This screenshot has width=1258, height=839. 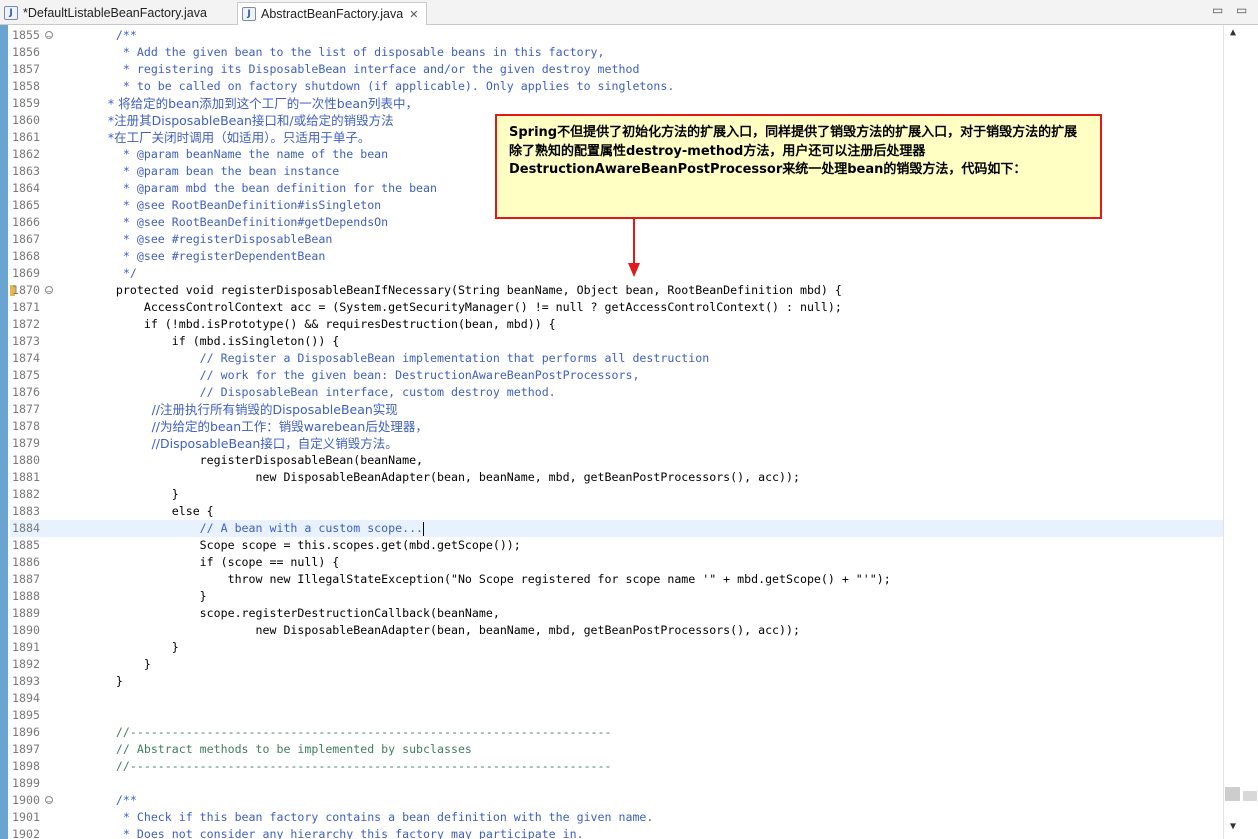 I want to click on maximize-icon: ▭, so click(x=1241, y=10).